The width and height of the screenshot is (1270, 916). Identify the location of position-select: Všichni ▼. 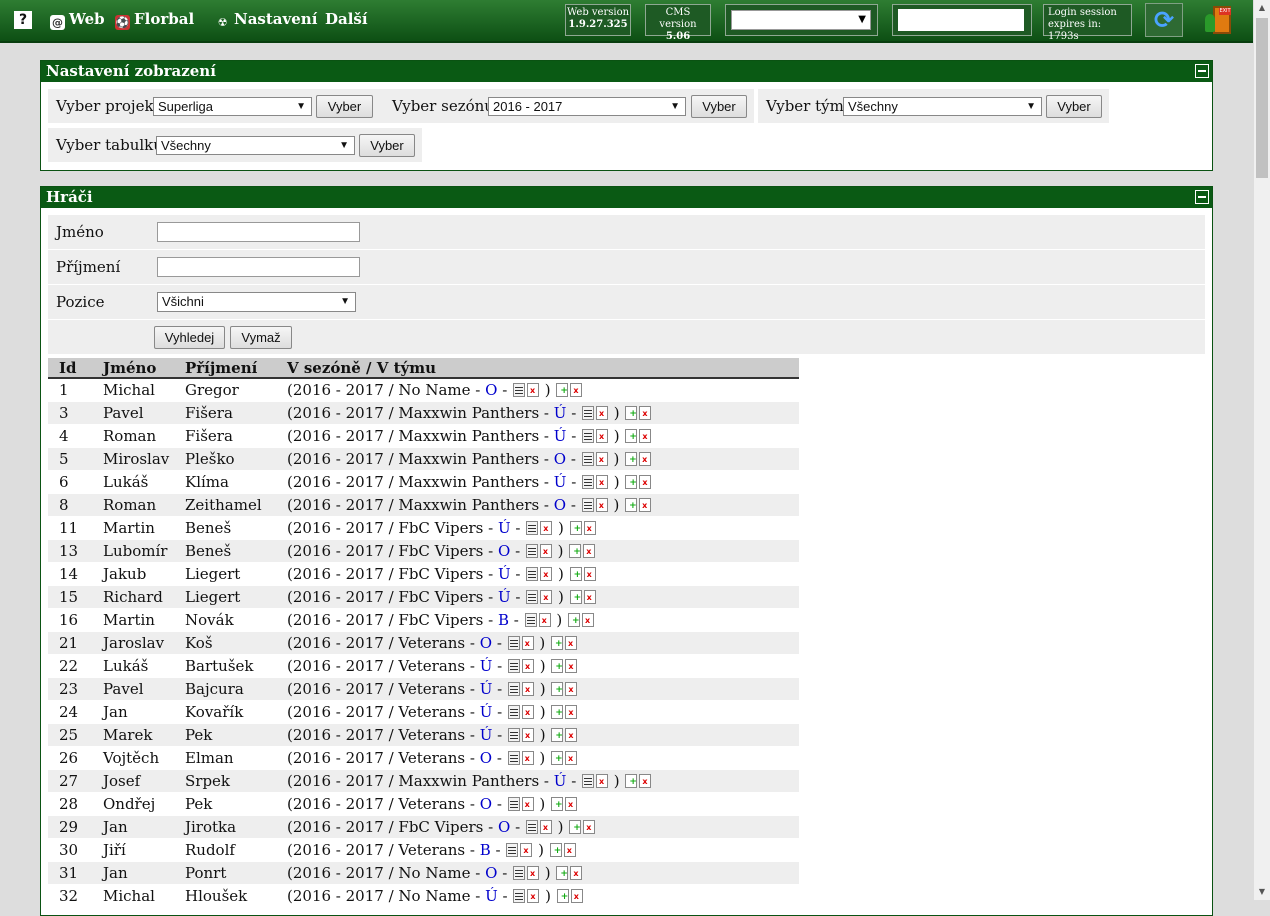
(256, 302).